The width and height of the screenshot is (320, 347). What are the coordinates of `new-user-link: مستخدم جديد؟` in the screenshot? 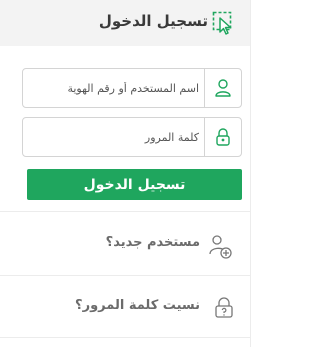 It's located at (124, 246).